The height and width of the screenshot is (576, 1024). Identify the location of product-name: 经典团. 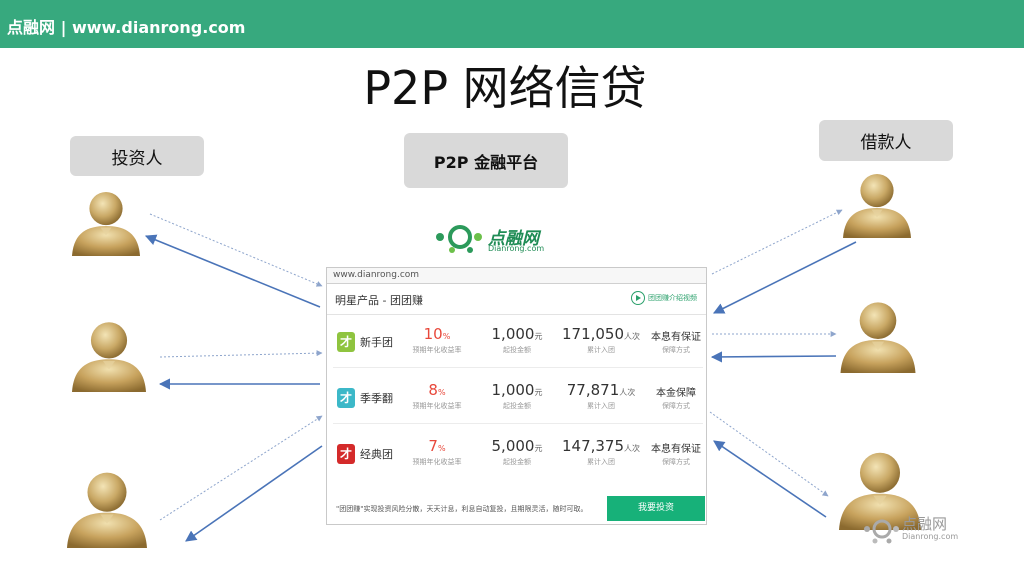
(376, 454).